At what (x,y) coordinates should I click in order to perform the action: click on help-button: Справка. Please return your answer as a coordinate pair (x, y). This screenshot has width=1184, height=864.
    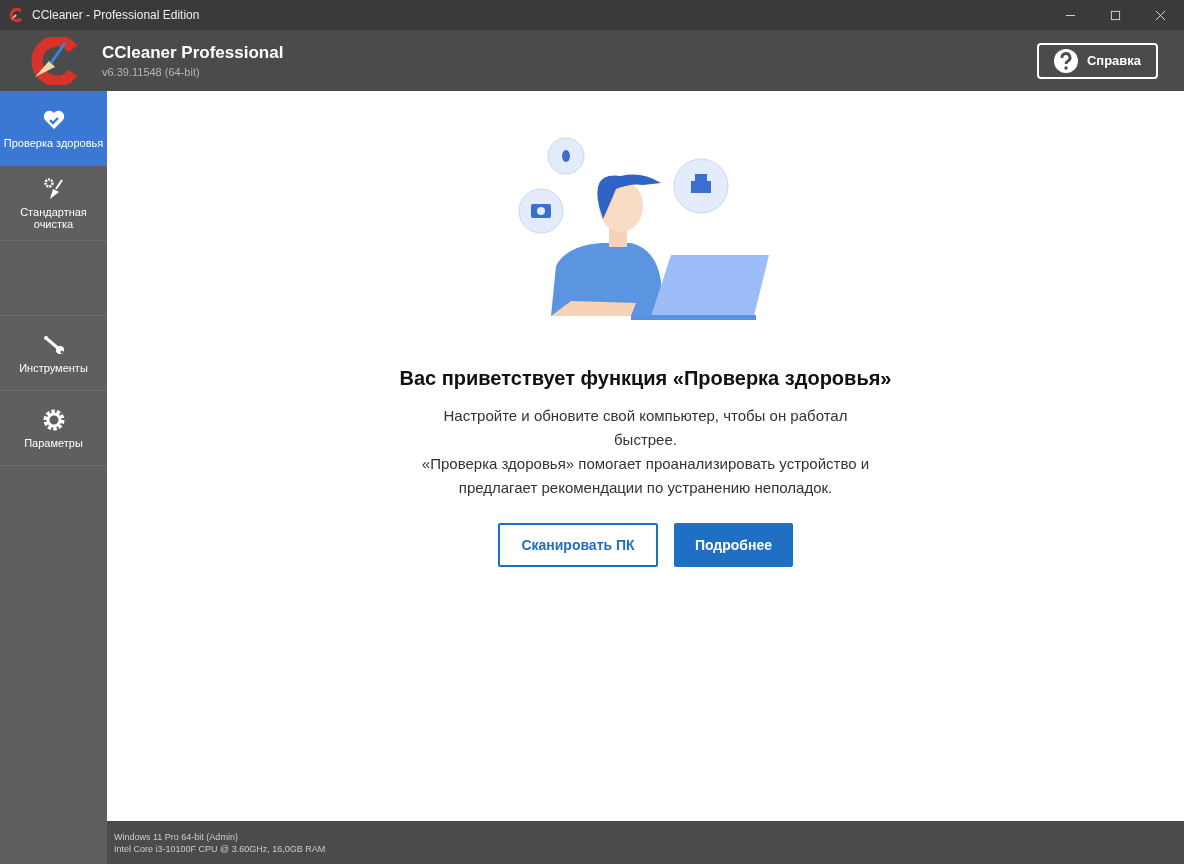
    Looking at the image, I should click on (1097, 60).